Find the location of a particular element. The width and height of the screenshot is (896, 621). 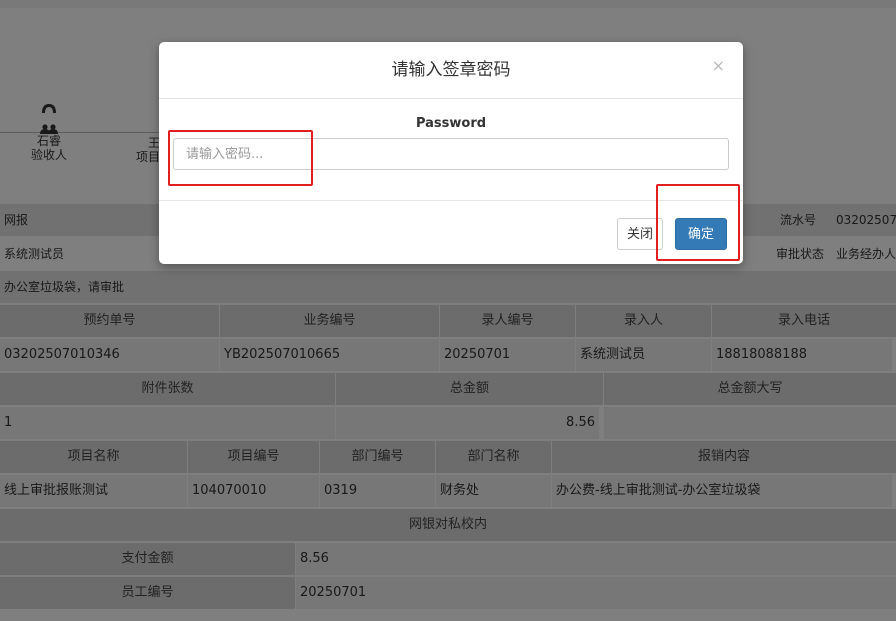

password-highlight-box is located at coordinates (240, 158).